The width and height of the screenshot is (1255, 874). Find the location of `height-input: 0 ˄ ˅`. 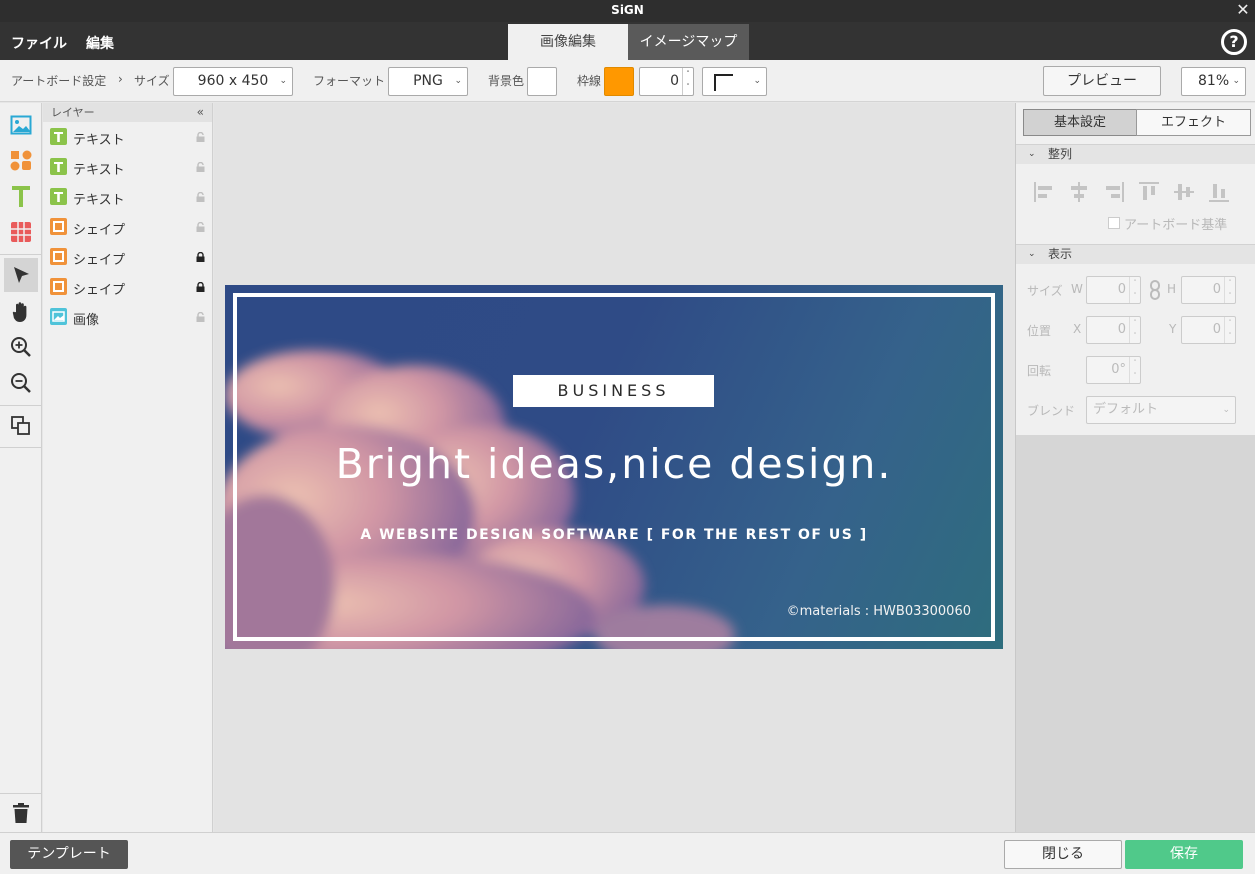

height-input: 0 ˄ ˅ is located at coordinates (1208, 290).